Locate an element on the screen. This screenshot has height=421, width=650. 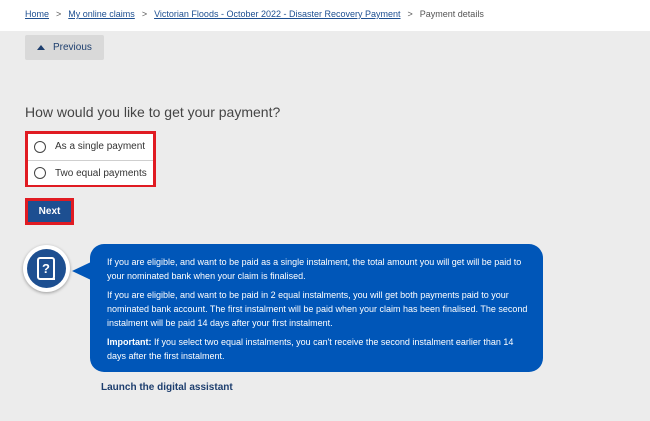
question-book-icon: ? is located at coordinates (45, 268).